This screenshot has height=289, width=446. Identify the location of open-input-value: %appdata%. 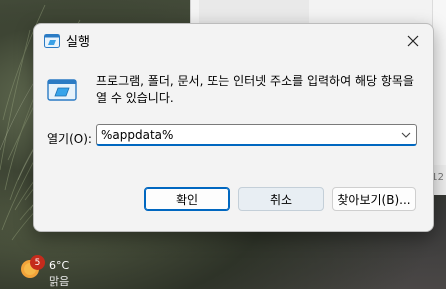
(137, 135).